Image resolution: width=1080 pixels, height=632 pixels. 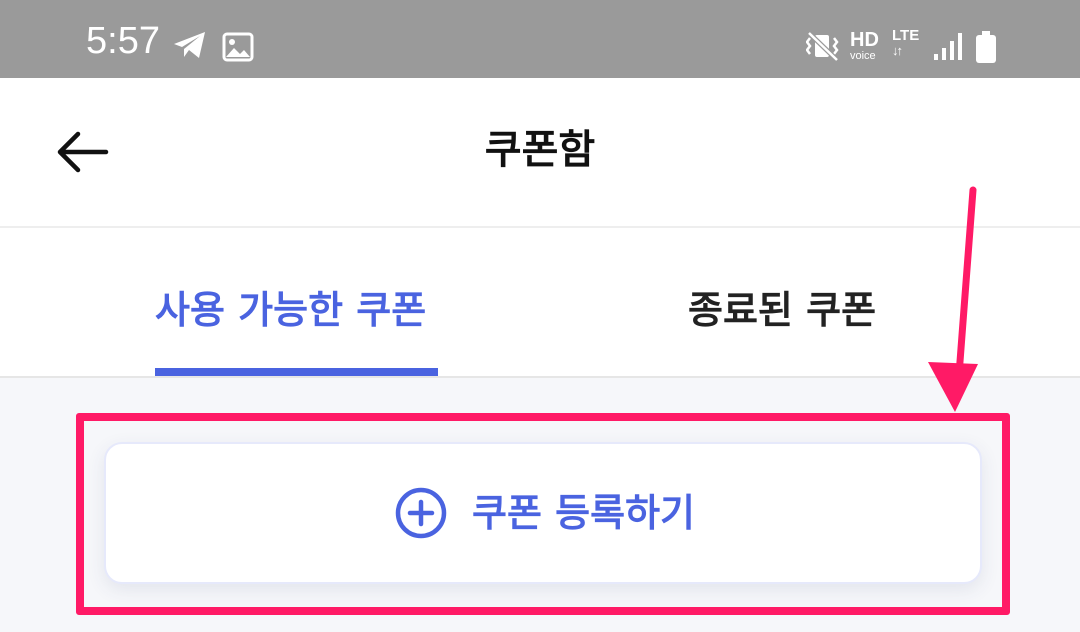 I want to click on battery-icon, so click(x=986, y=47).